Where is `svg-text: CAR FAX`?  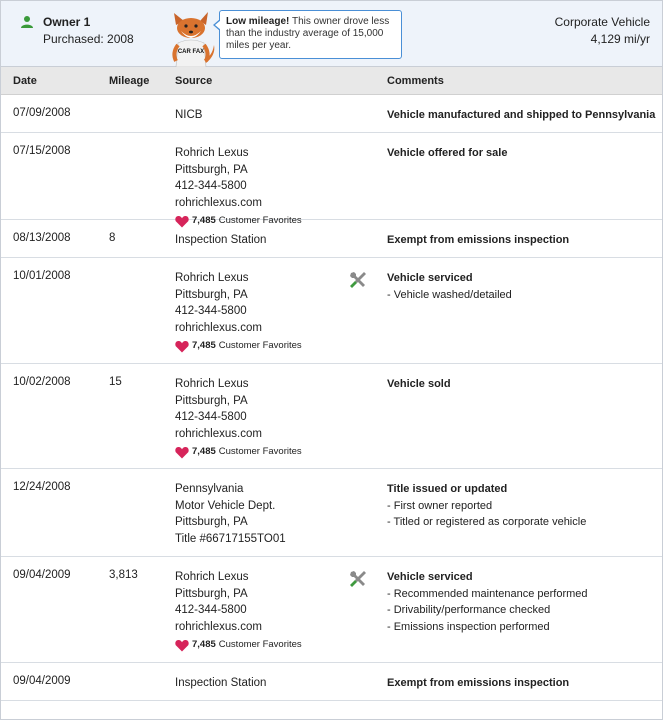 svg-text: CAR FAX is located at coordinates (191, 52).